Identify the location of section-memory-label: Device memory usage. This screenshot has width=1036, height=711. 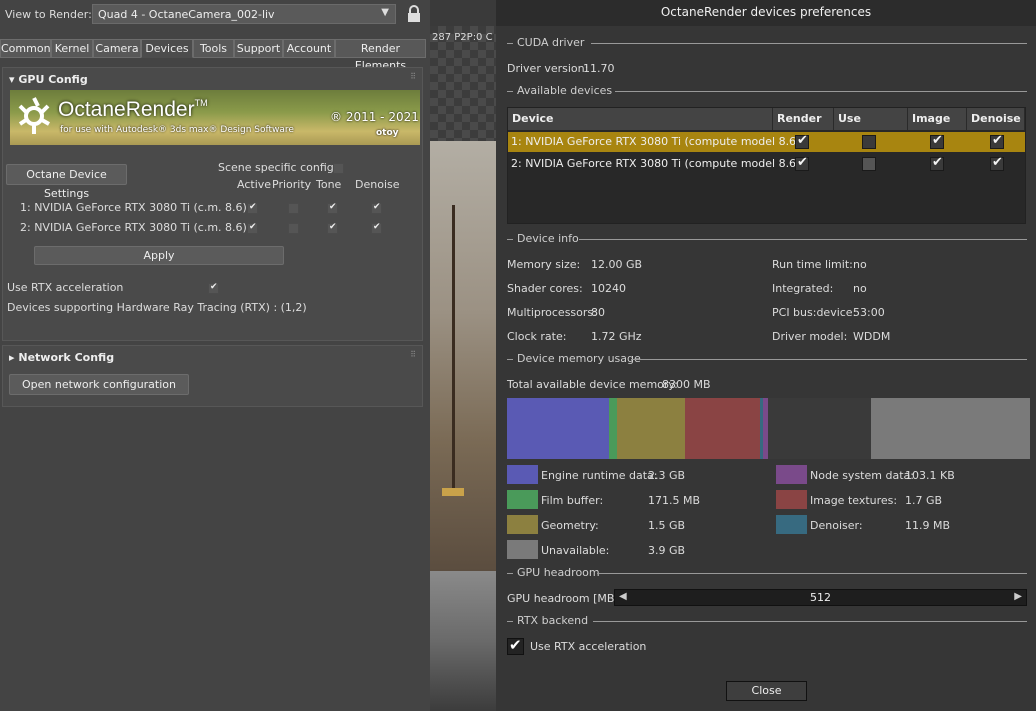
(579, 358).